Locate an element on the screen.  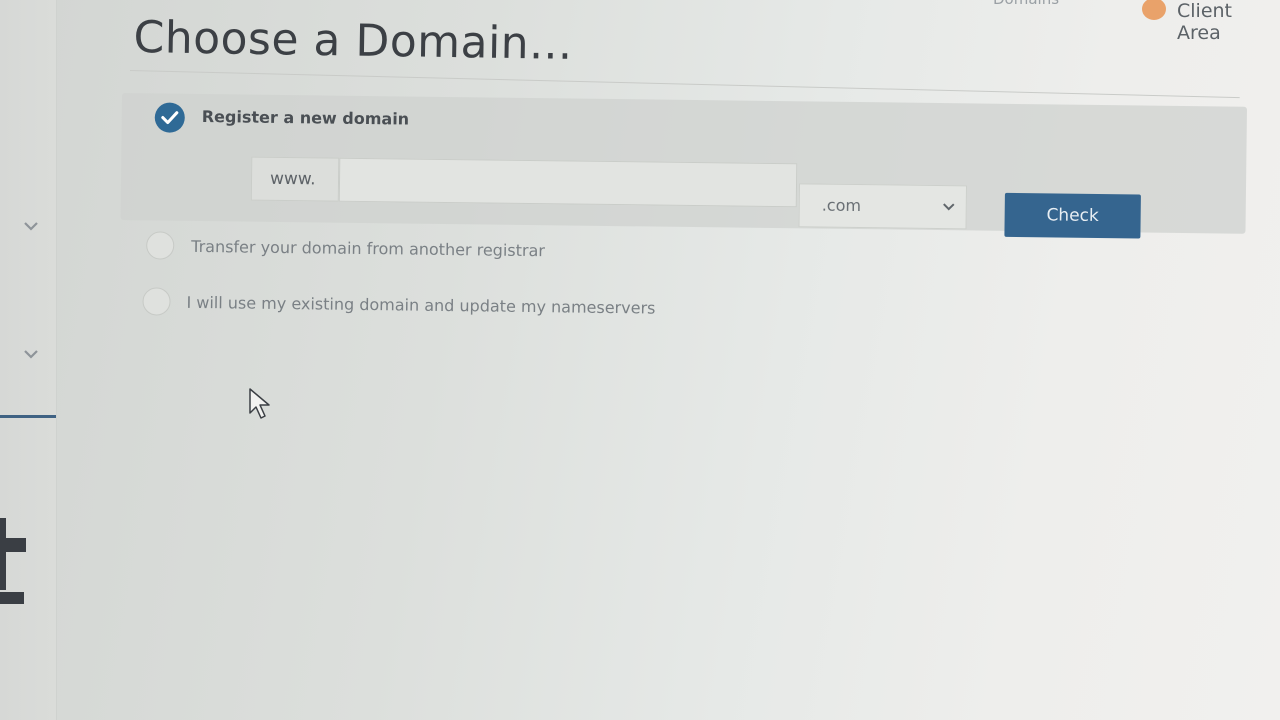
mouse-cursor-icon is located at coordinates (259, 403).